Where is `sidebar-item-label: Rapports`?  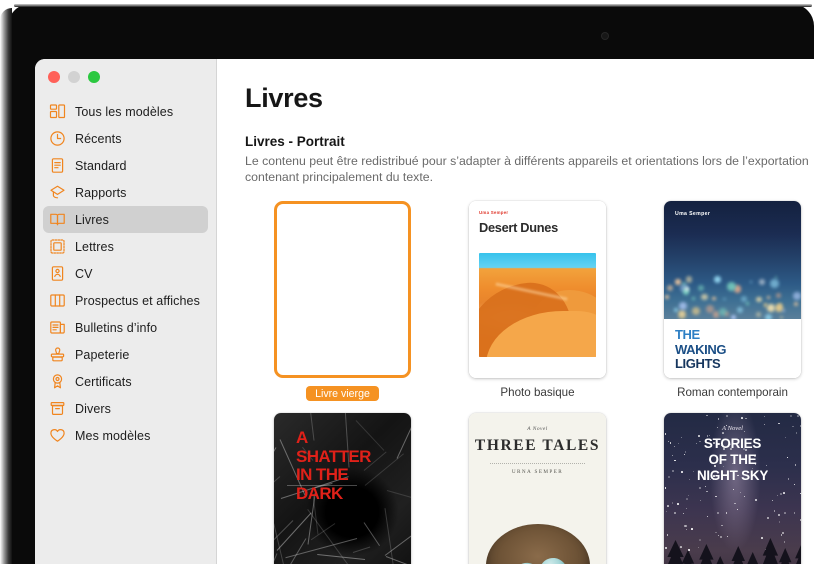
sidebar-item-label: Rapports is located at coordinates (101, 192).